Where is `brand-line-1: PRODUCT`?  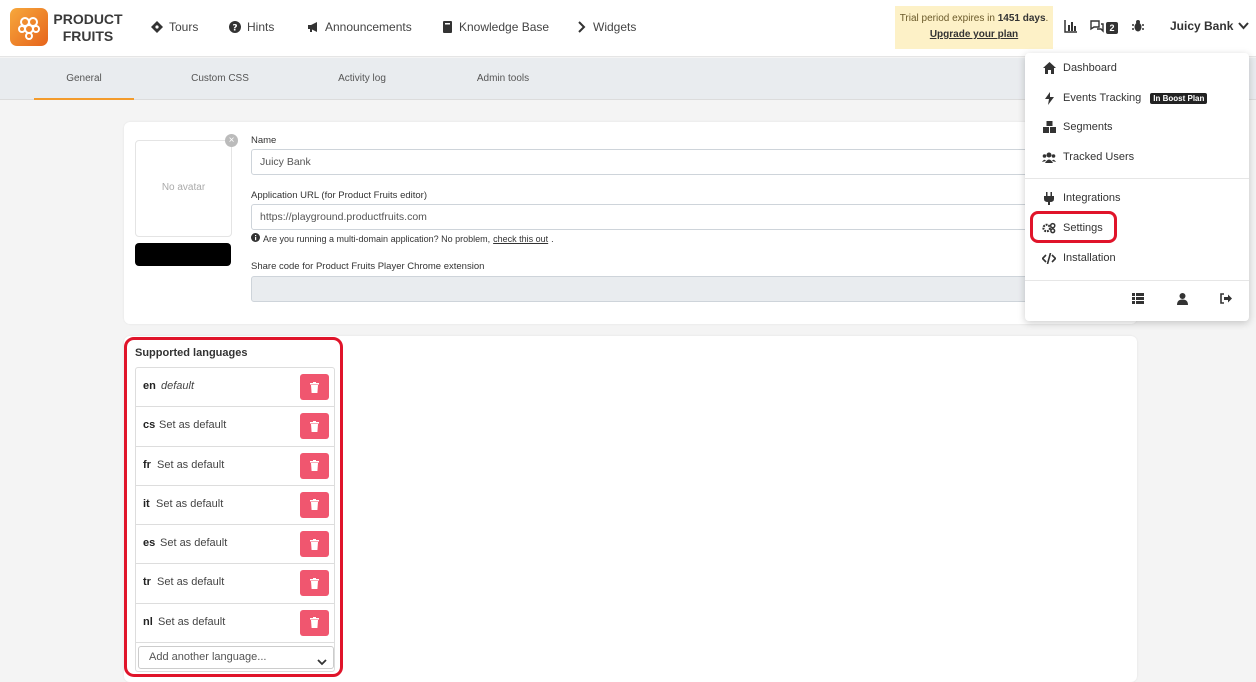
brand-line-1: PRODUCT is located at coordinates (88, 19).